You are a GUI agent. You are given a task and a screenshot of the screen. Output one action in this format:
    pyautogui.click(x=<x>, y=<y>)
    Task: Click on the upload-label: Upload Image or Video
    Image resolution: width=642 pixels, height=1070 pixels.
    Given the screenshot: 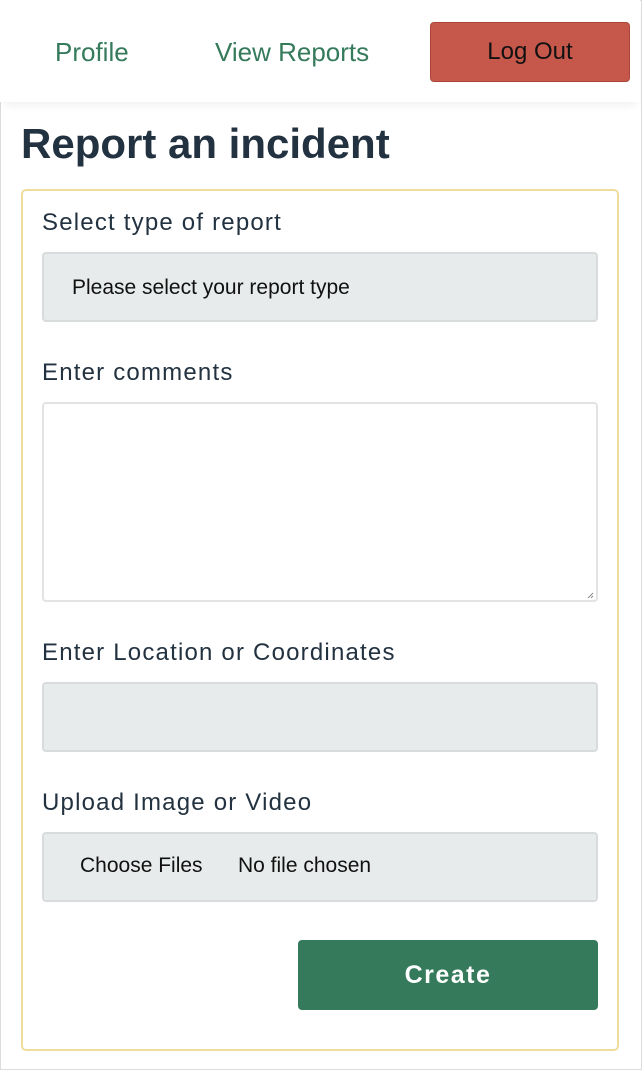 What is the action you would take?
    pyautogui.click(x=177, y=802)
    